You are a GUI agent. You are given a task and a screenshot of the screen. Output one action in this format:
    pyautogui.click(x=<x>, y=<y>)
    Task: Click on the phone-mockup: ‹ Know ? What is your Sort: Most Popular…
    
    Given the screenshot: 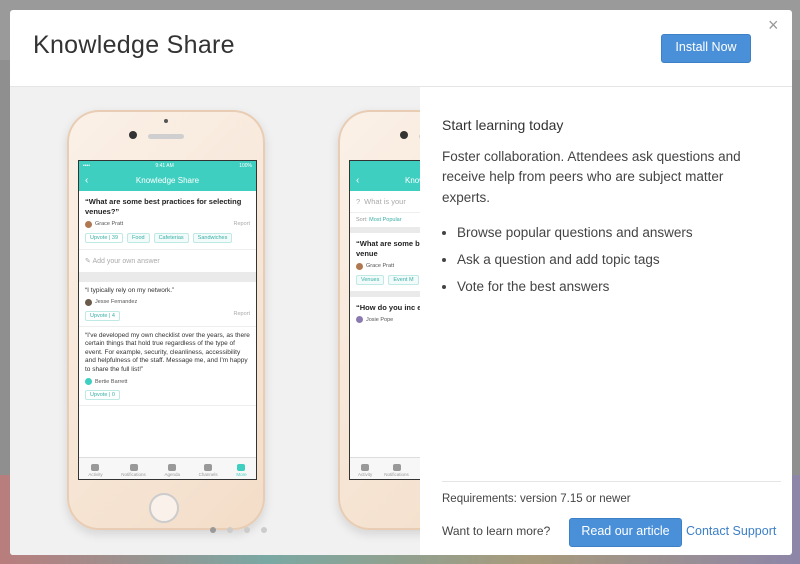 What is the action you would take?
    pyautogui.click(x=379, y=320)
    